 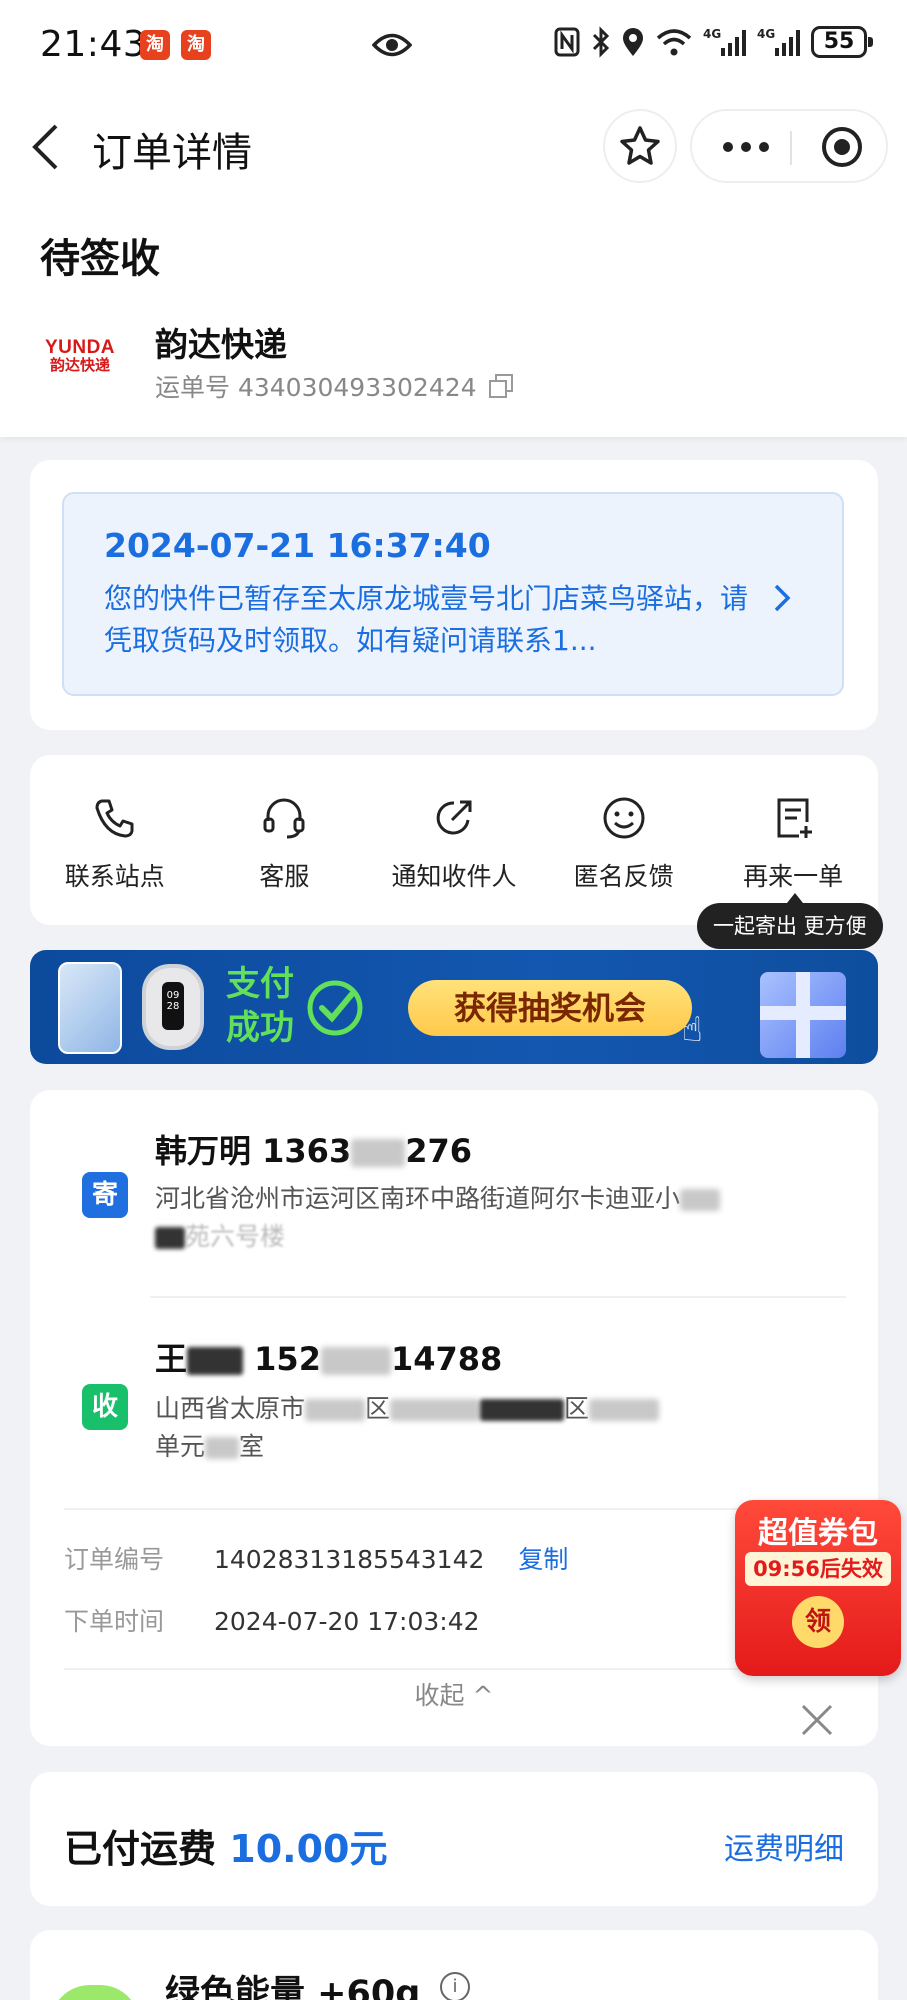 I want to click on back-button, so click(x=45, y=149).